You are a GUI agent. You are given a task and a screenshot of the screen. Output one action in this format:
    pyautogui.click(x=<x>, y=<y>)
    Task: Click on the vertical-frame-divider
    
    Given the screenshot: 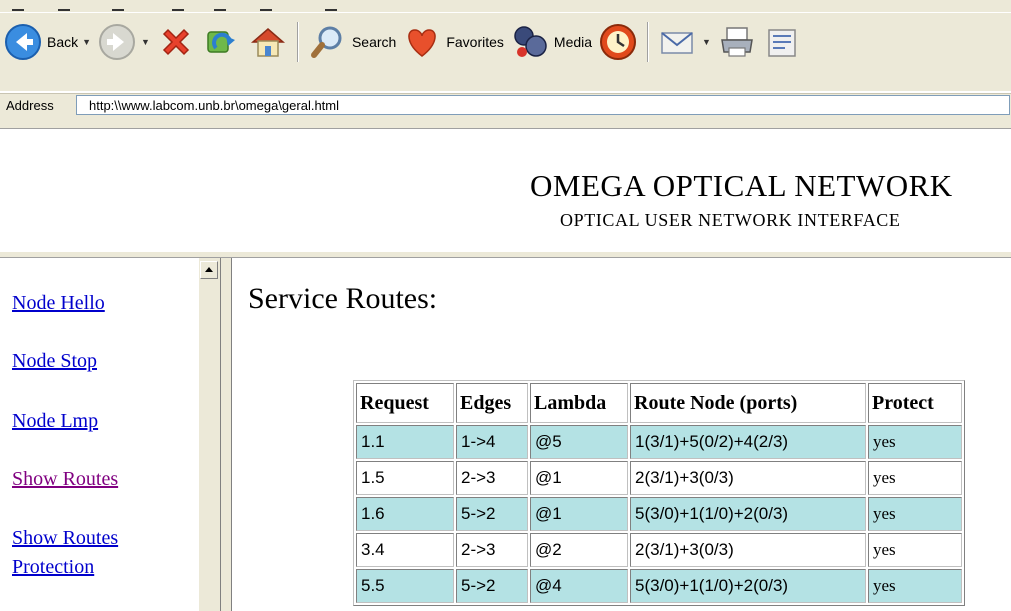 What is the action you would take?
    pyautogui.click(x=226, y=434)
    